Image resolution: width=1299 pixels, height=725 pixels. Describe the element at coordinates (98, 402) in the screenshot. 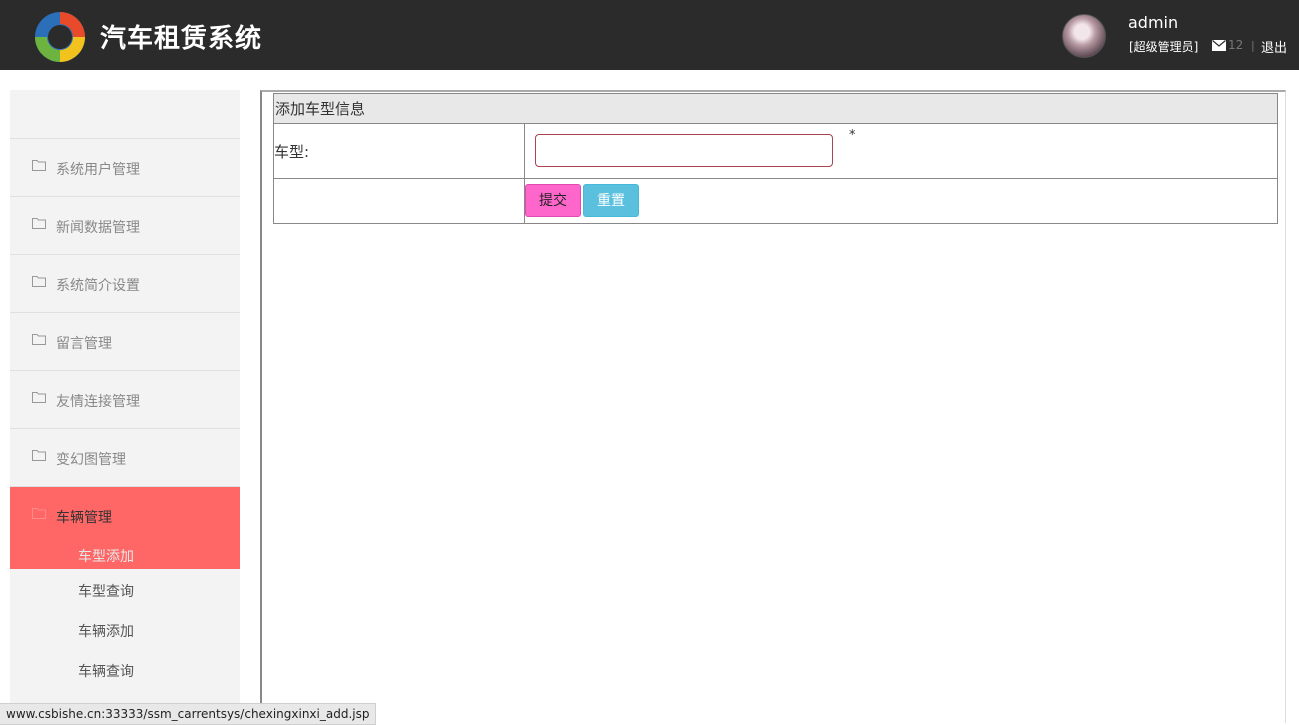

I see `menu-item-label: 友情连接管理` at that location.